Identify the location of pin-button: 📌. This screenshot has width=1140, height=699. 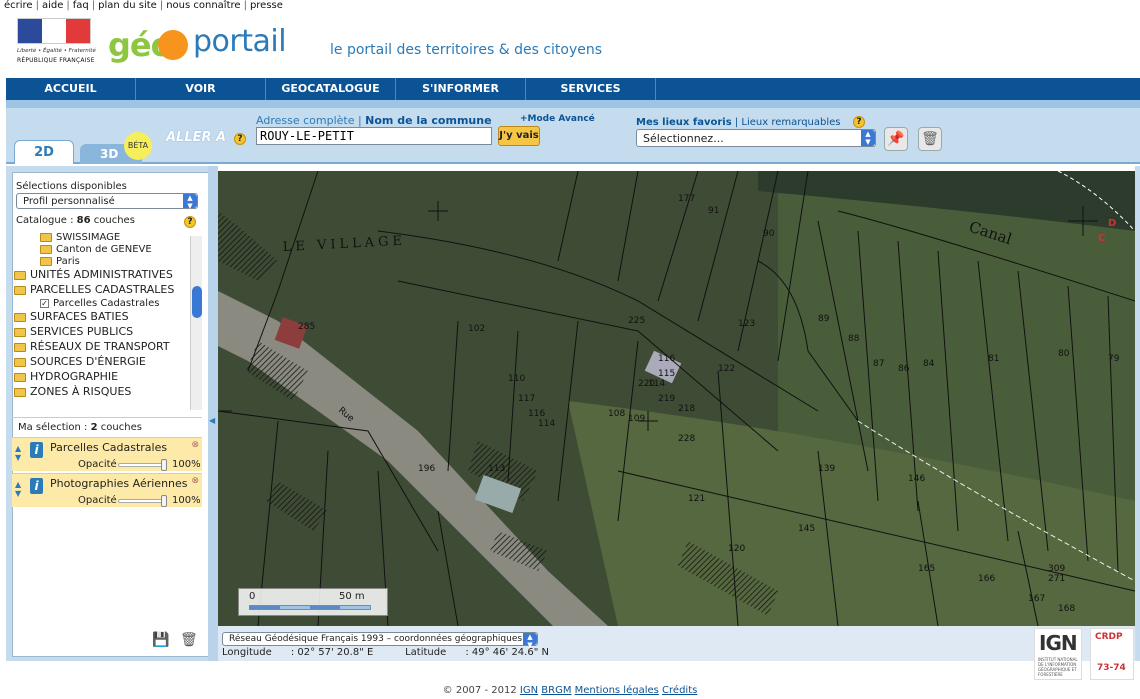
(896, 139).